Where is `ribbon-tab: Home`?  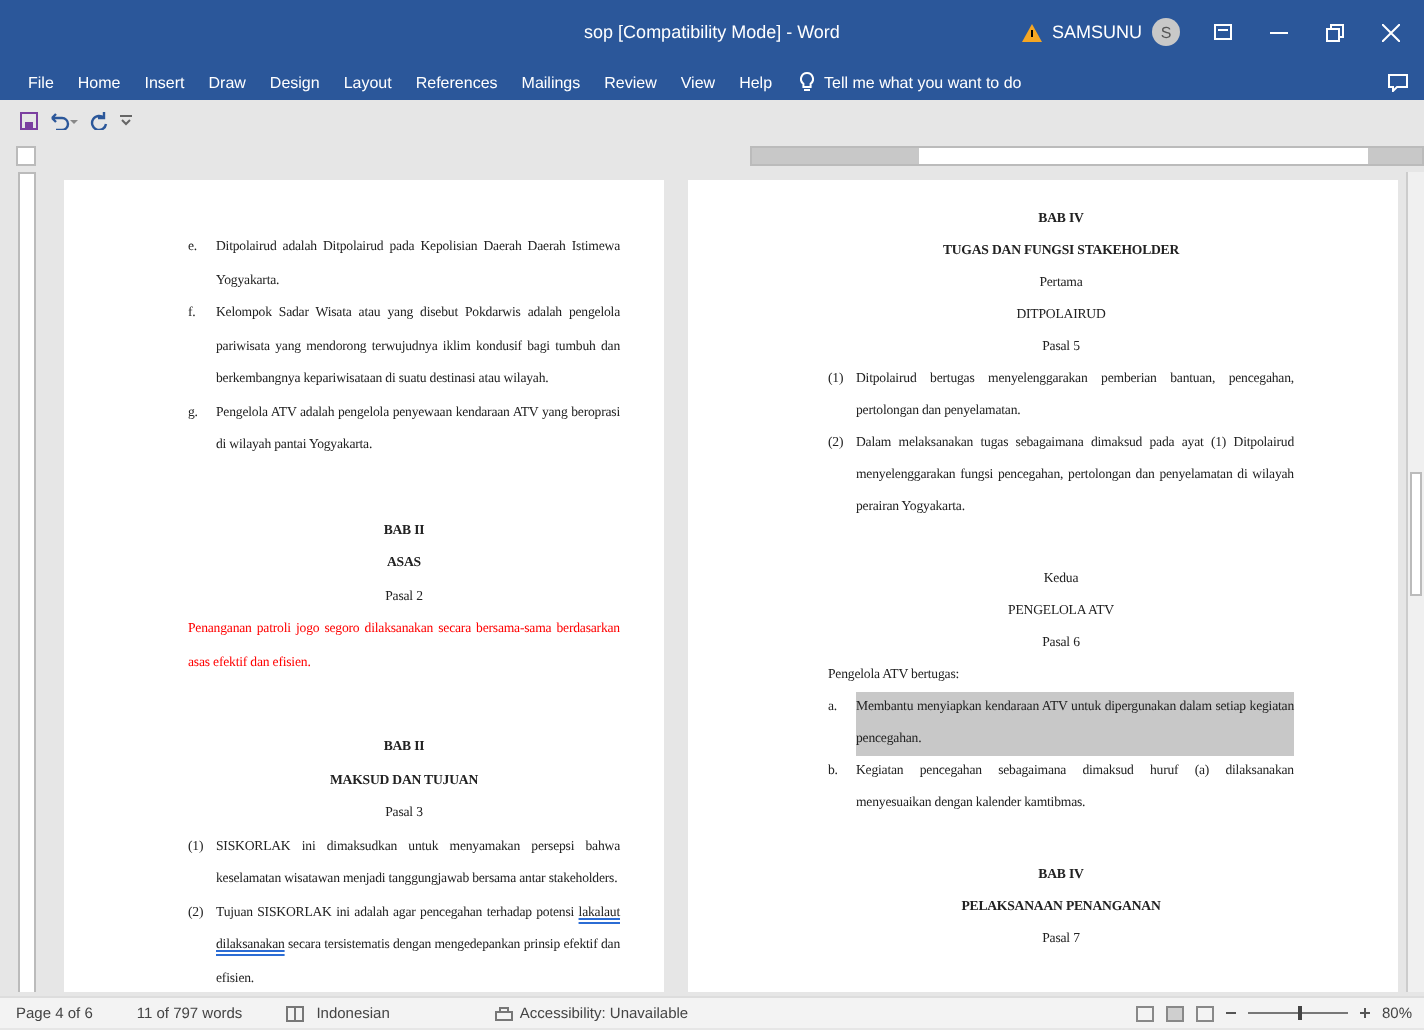 ribbon-tab: Home is located at coordinates (99, 82).